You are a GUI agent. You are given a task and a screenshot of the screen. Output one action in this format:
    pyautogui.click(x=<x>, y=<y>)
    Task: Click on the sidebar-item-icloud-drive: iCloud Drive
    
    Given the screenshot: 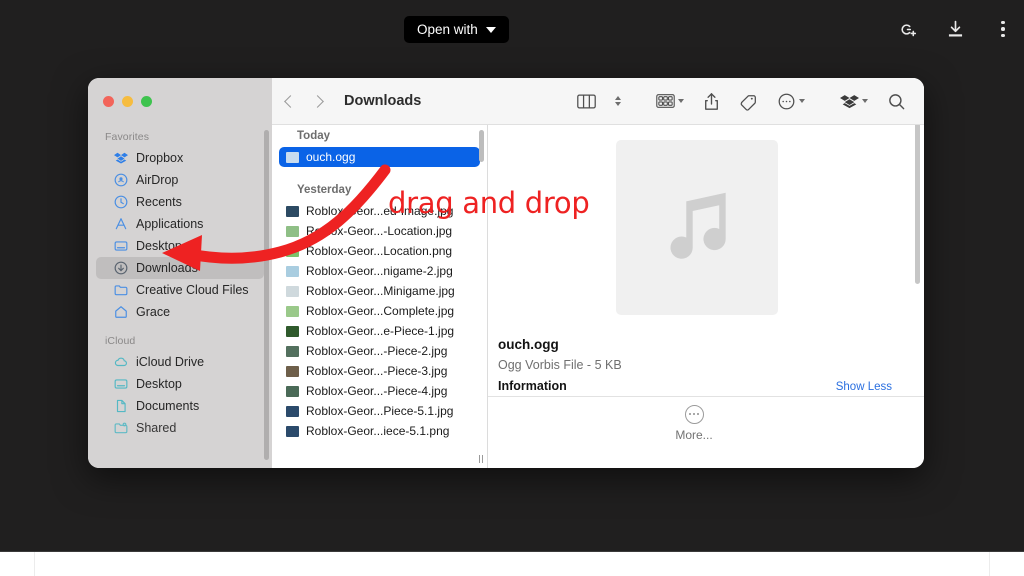 What is the action you would take?
    pyautogui.click(x=180, y=362)
    